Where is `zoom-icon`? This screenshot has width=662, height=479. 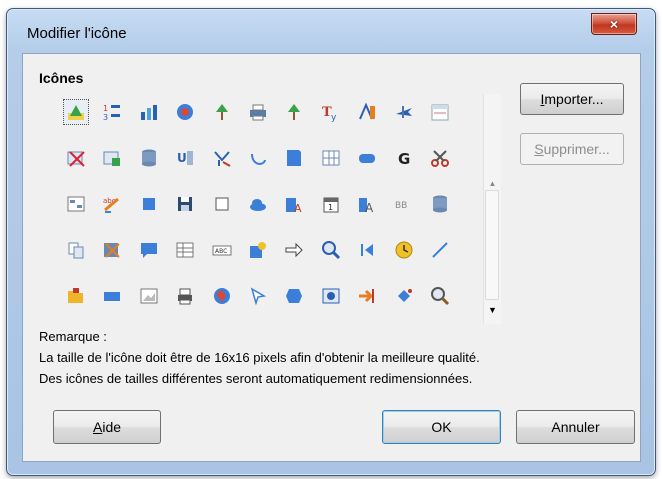
zoom-icon is located at coordinates (331, 250).